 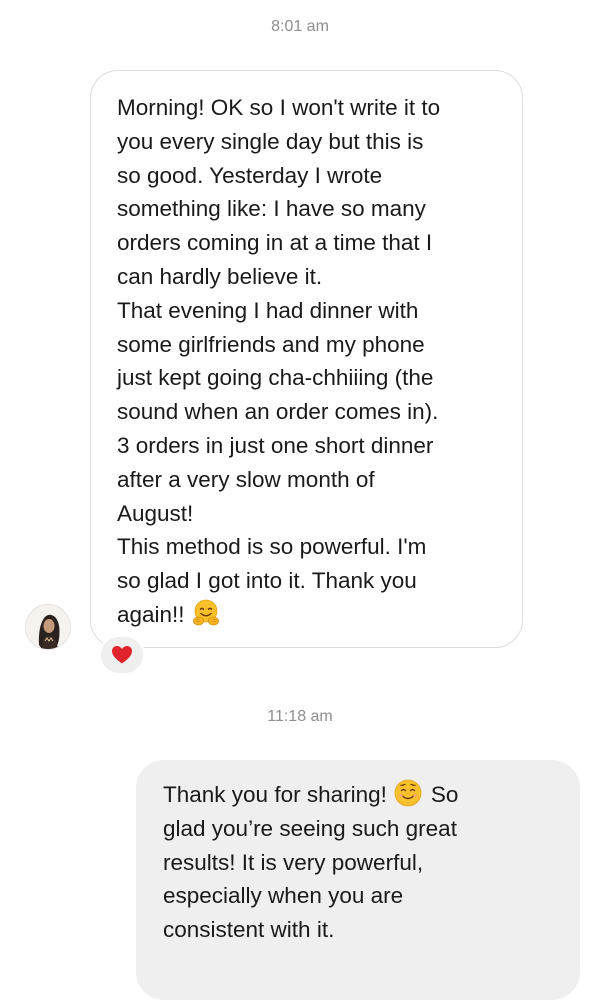 What do you see at coordinates (300, 26) in the screenshot?
I see `timestamp-morning: 8:01 am` at bounding box center [300, 26].